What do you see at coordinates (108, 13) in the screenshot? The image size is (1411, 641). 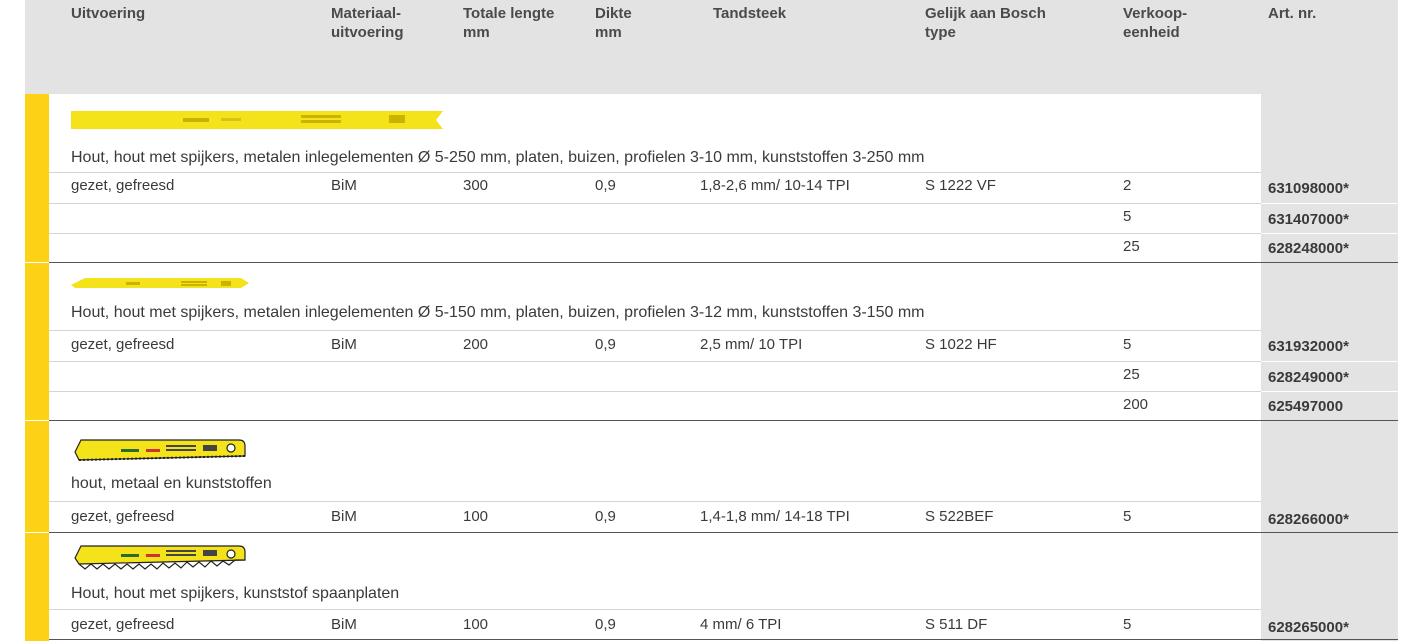 I see `header-uitvoering: Uitvoering` at bounding box center [108, 13].